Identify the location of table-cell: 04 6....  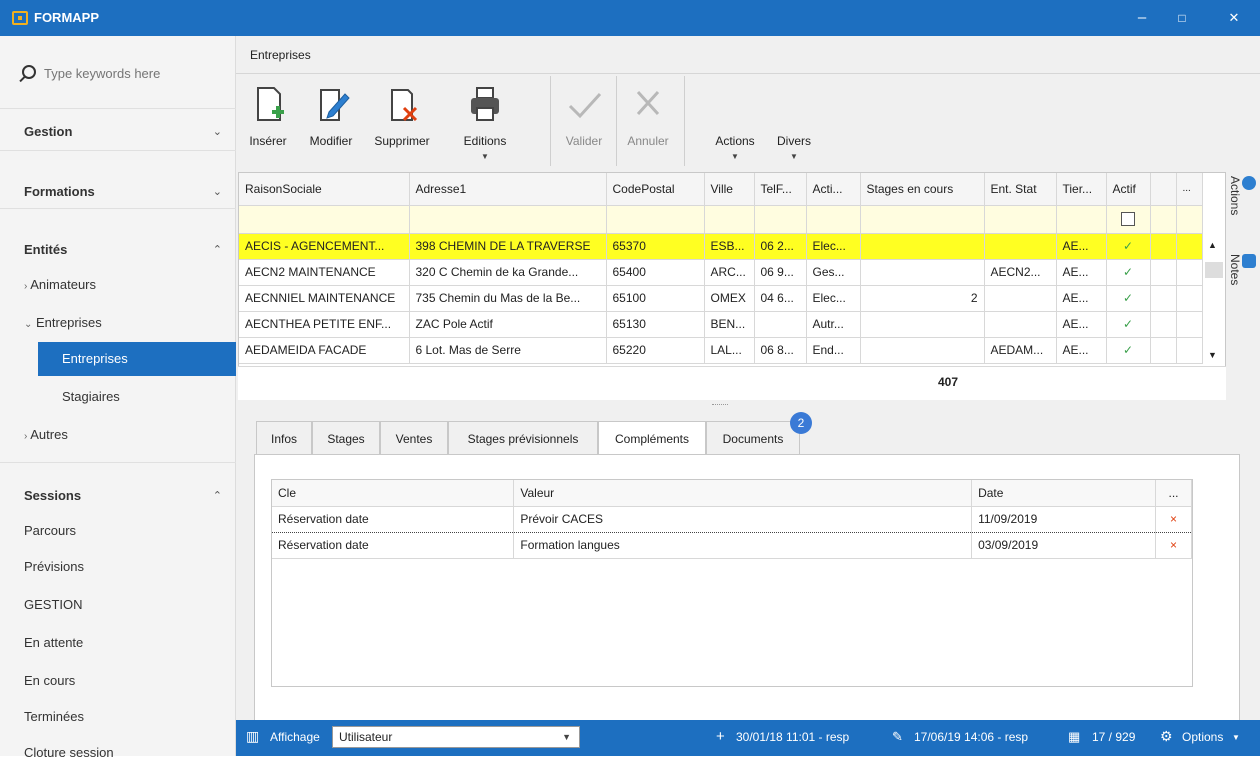
(780, 298).